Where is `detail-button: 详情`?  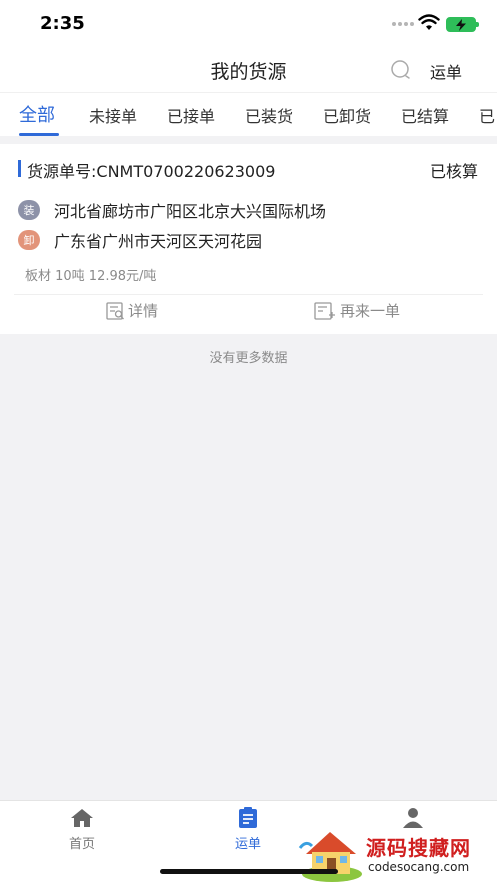 detail-button: 详情 is located at coordinates (132, 310).